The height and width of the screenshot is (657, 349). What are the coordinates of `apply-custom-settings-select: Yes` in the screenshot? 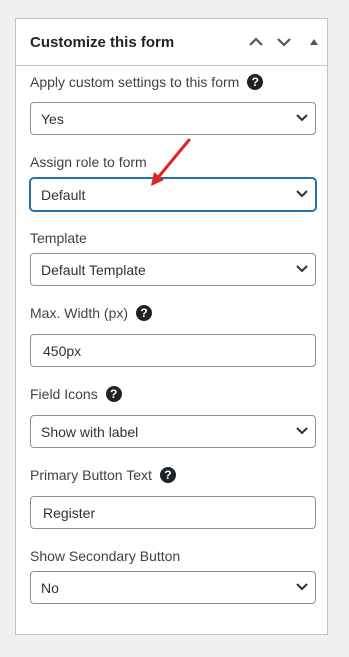 It's located at (173, 118).